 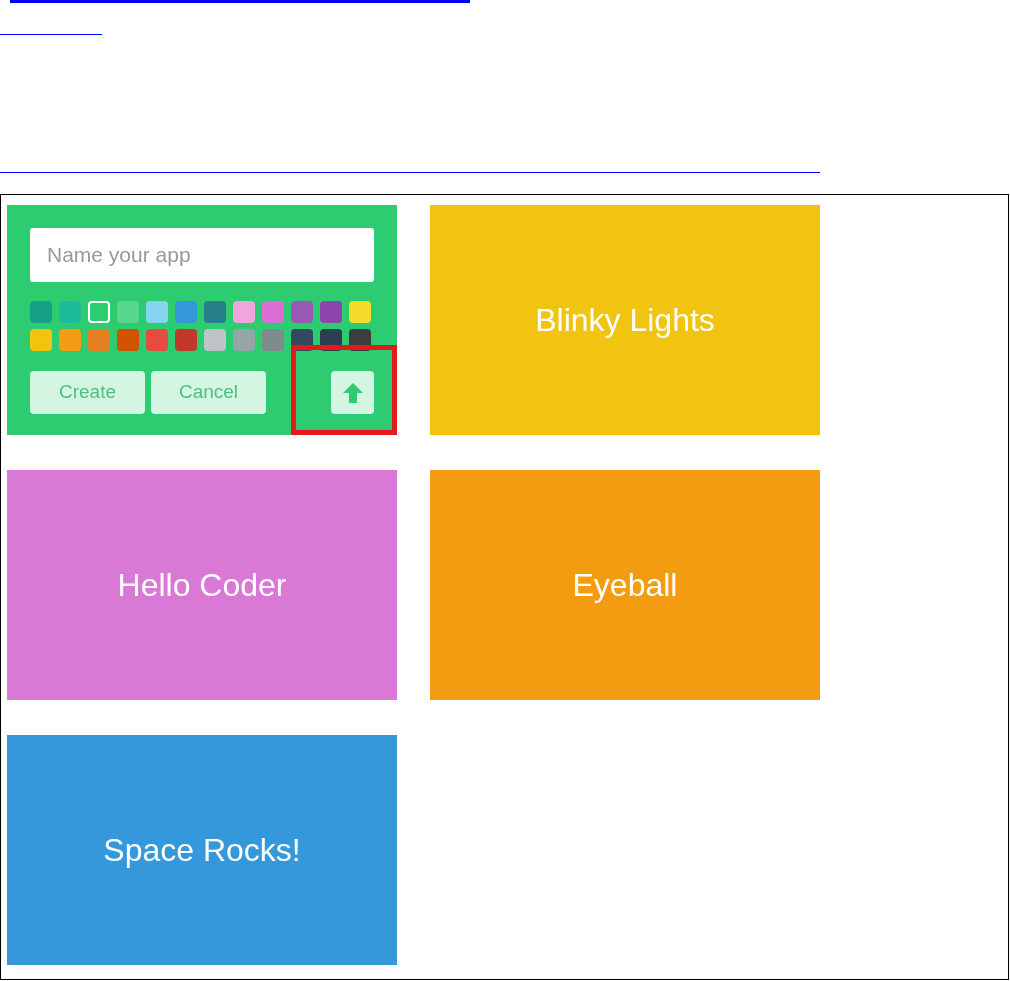 I want to click on app-tile: Hello Coder, so click(x=202, y=585).